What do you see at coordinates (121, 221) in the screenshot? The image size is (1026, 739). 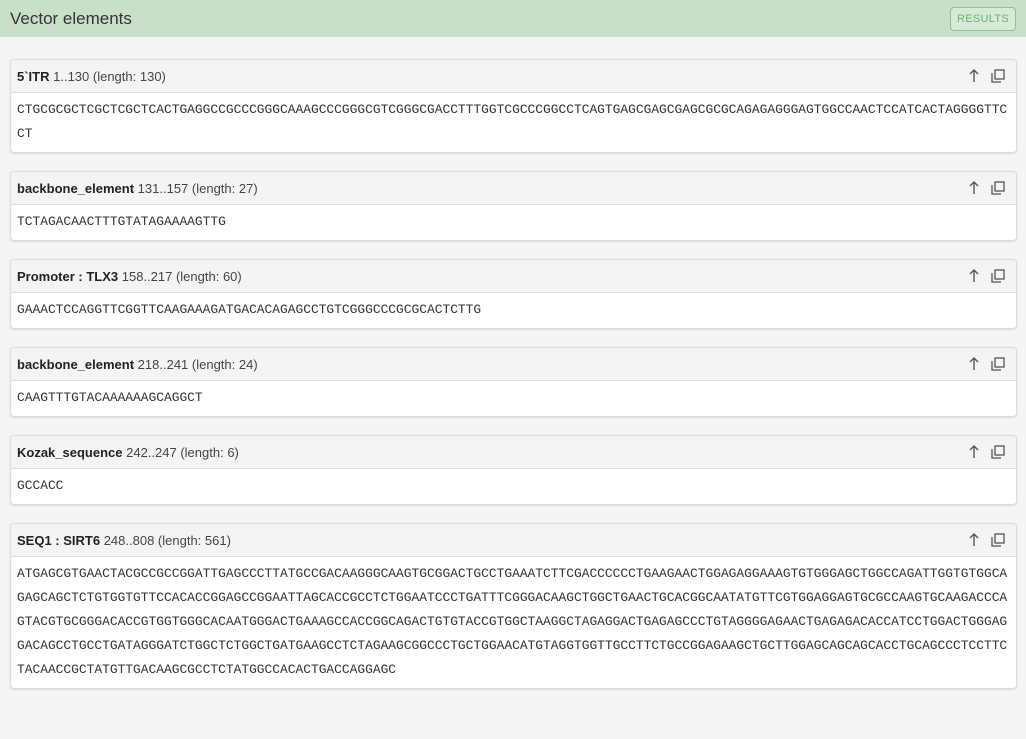 I see `sequence-text: TCTAGACAACTTTGTATAGAAAAGTTG` at bounding box center [121, 221].